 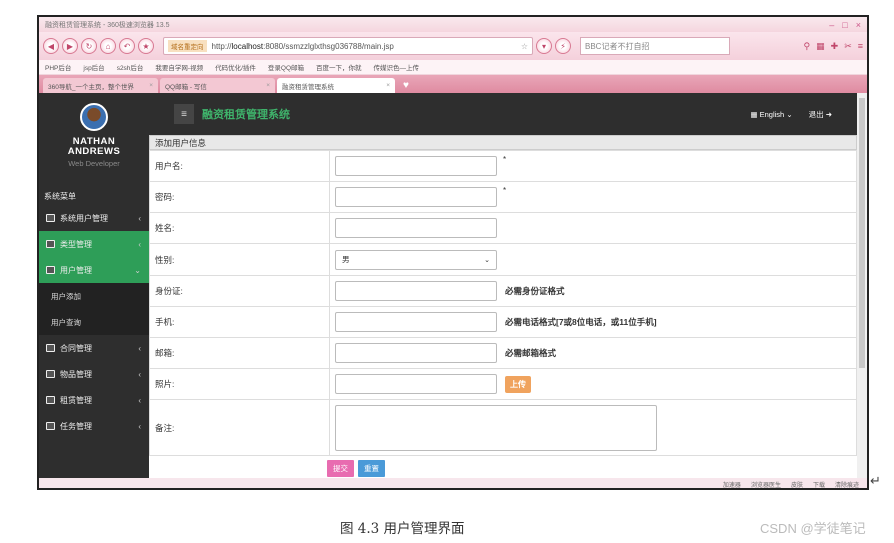 I want to click on search-input: BBC记者不打自招, so click(x=655, y=46).